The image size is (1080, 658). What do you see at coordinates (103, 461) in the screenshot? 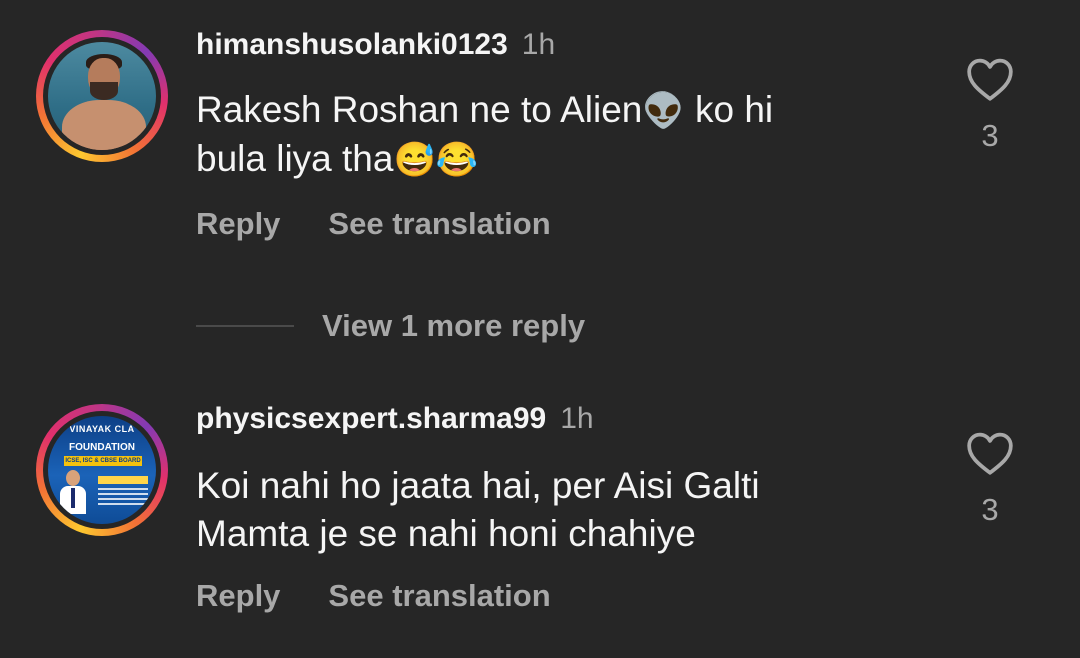
I see `poster-band: ICSE, ISC & CBSE BOARD` at bounding box center [103, 461].